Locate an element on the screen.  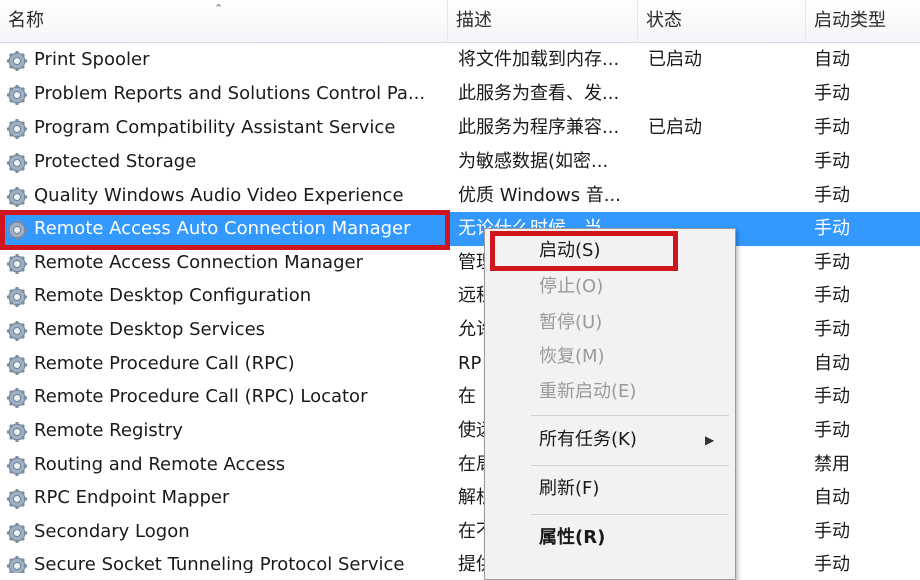
table-row: Remote Procedure Call (RPC) RP 自动 is located at coordinates (460, 364).